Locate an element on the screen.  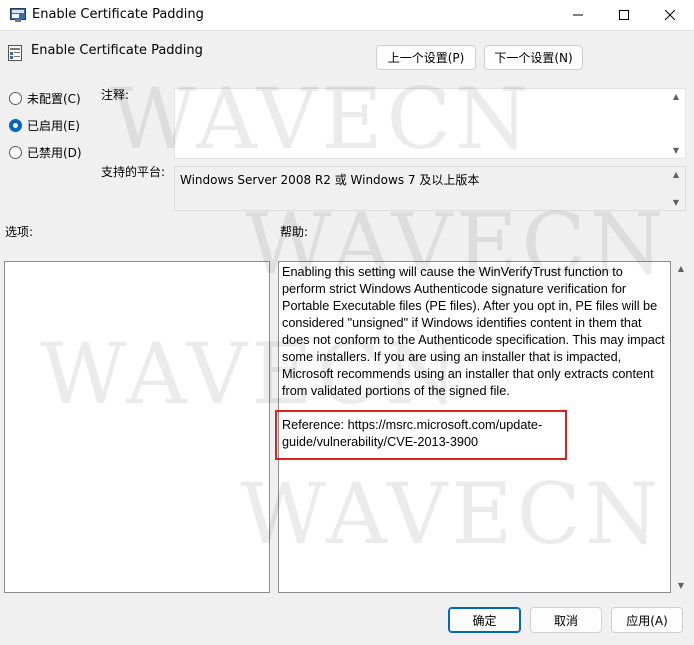
next-setting-button: 下一个设置(N) is located at coordinates (533, 57).